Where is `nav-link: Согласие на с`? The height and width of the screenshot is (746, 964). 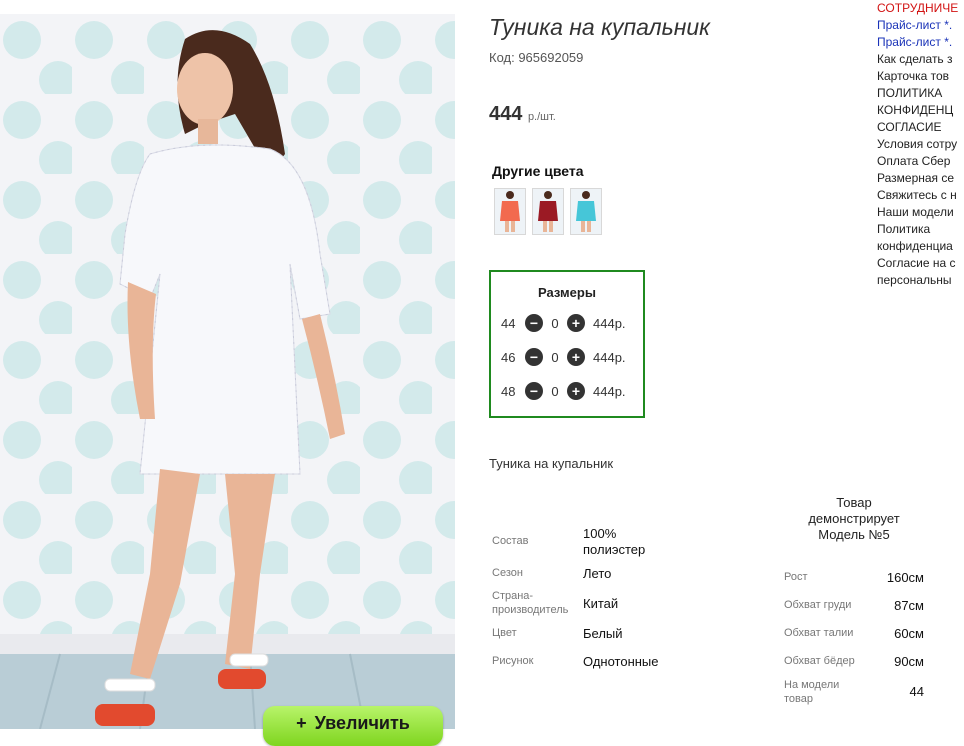
nav-link: Согласие на с is located at coordinates (920, 263).